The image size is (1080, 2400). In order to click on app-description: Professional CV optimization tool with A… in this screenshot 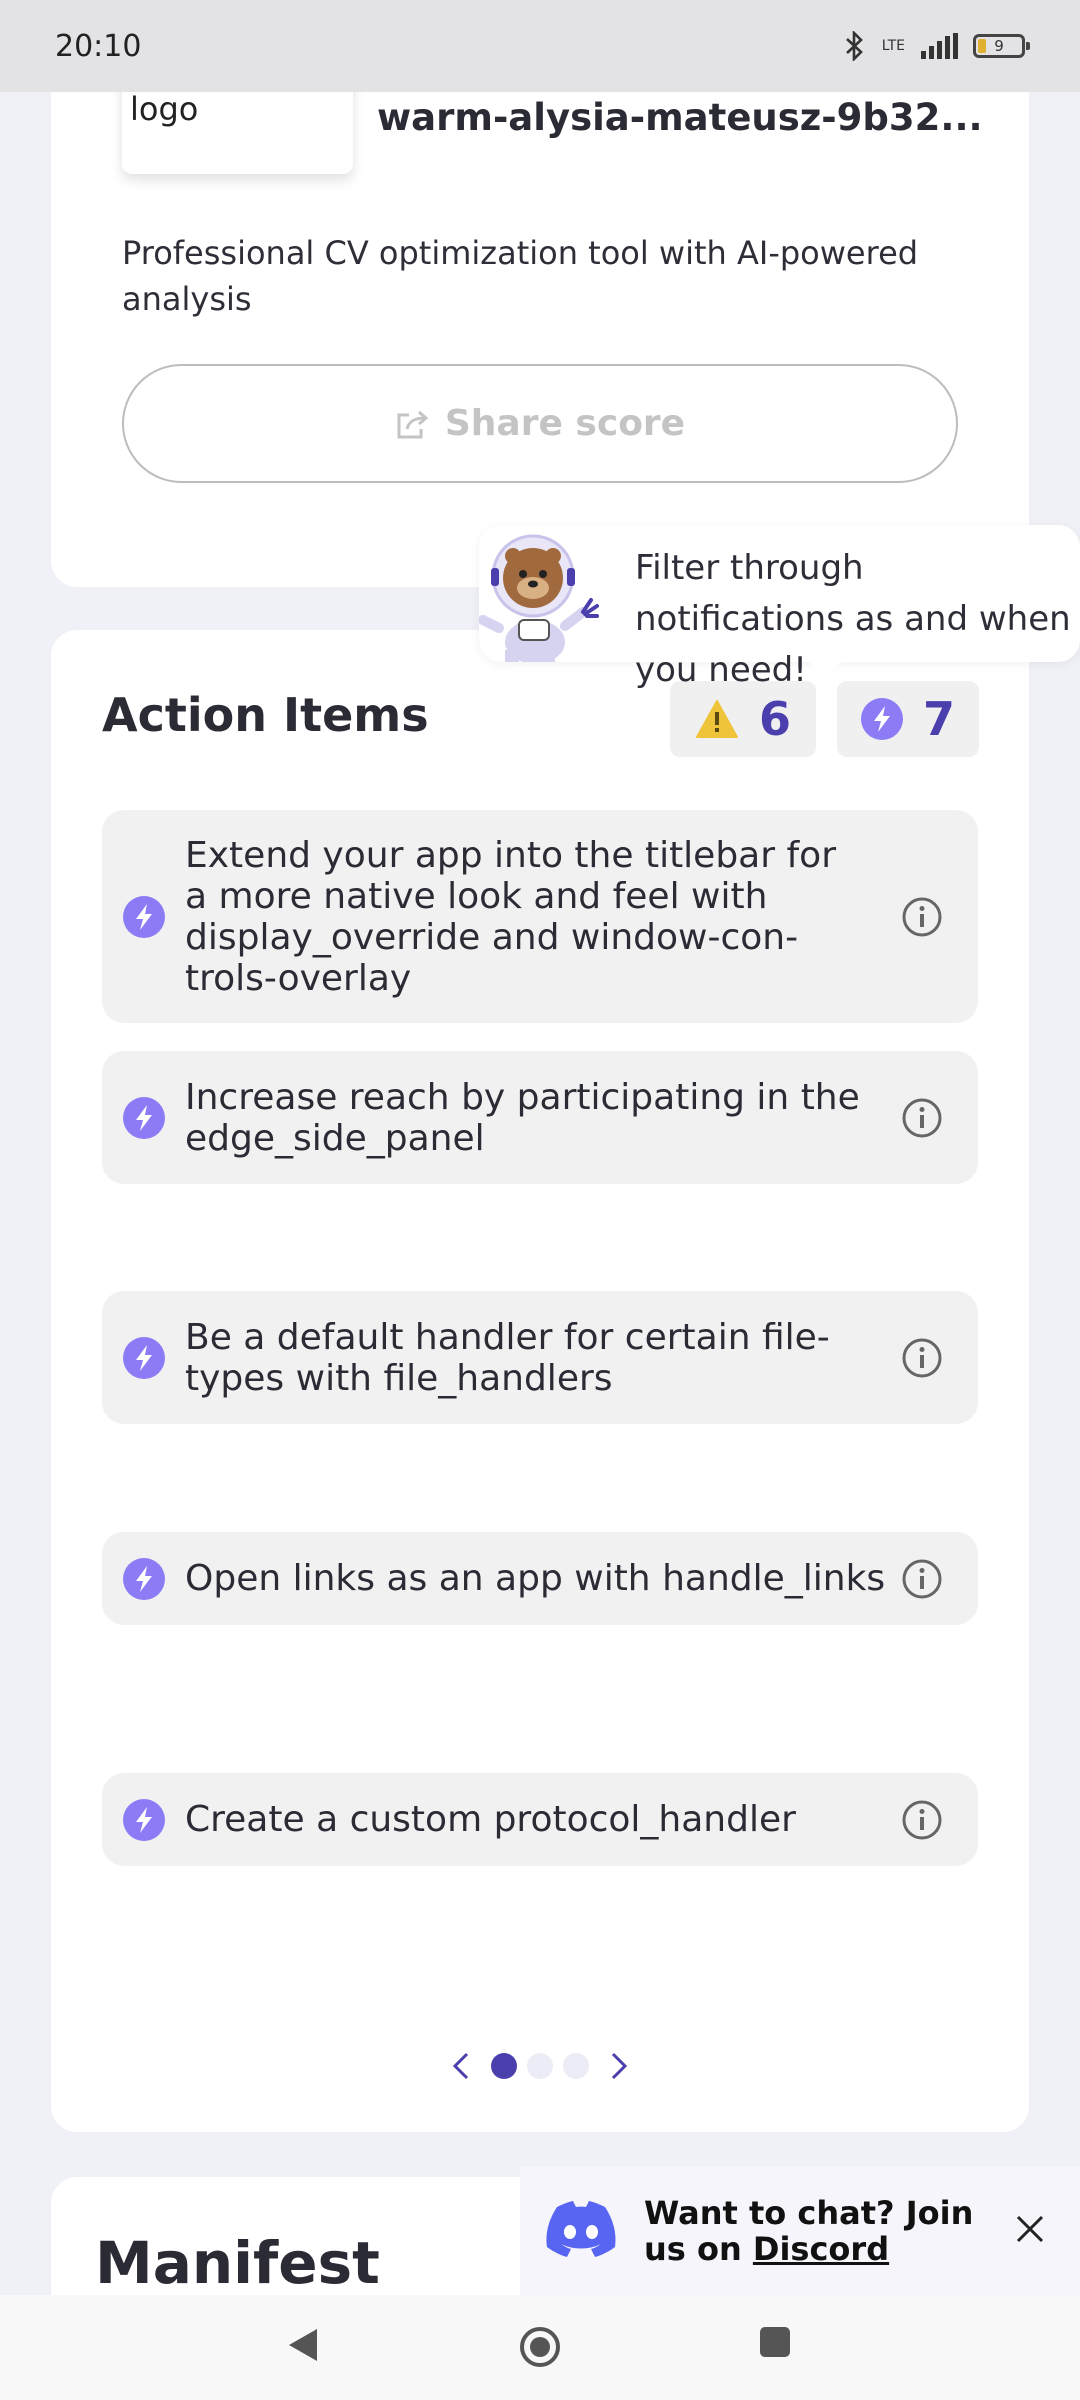, I will do `click(520, 276)`.